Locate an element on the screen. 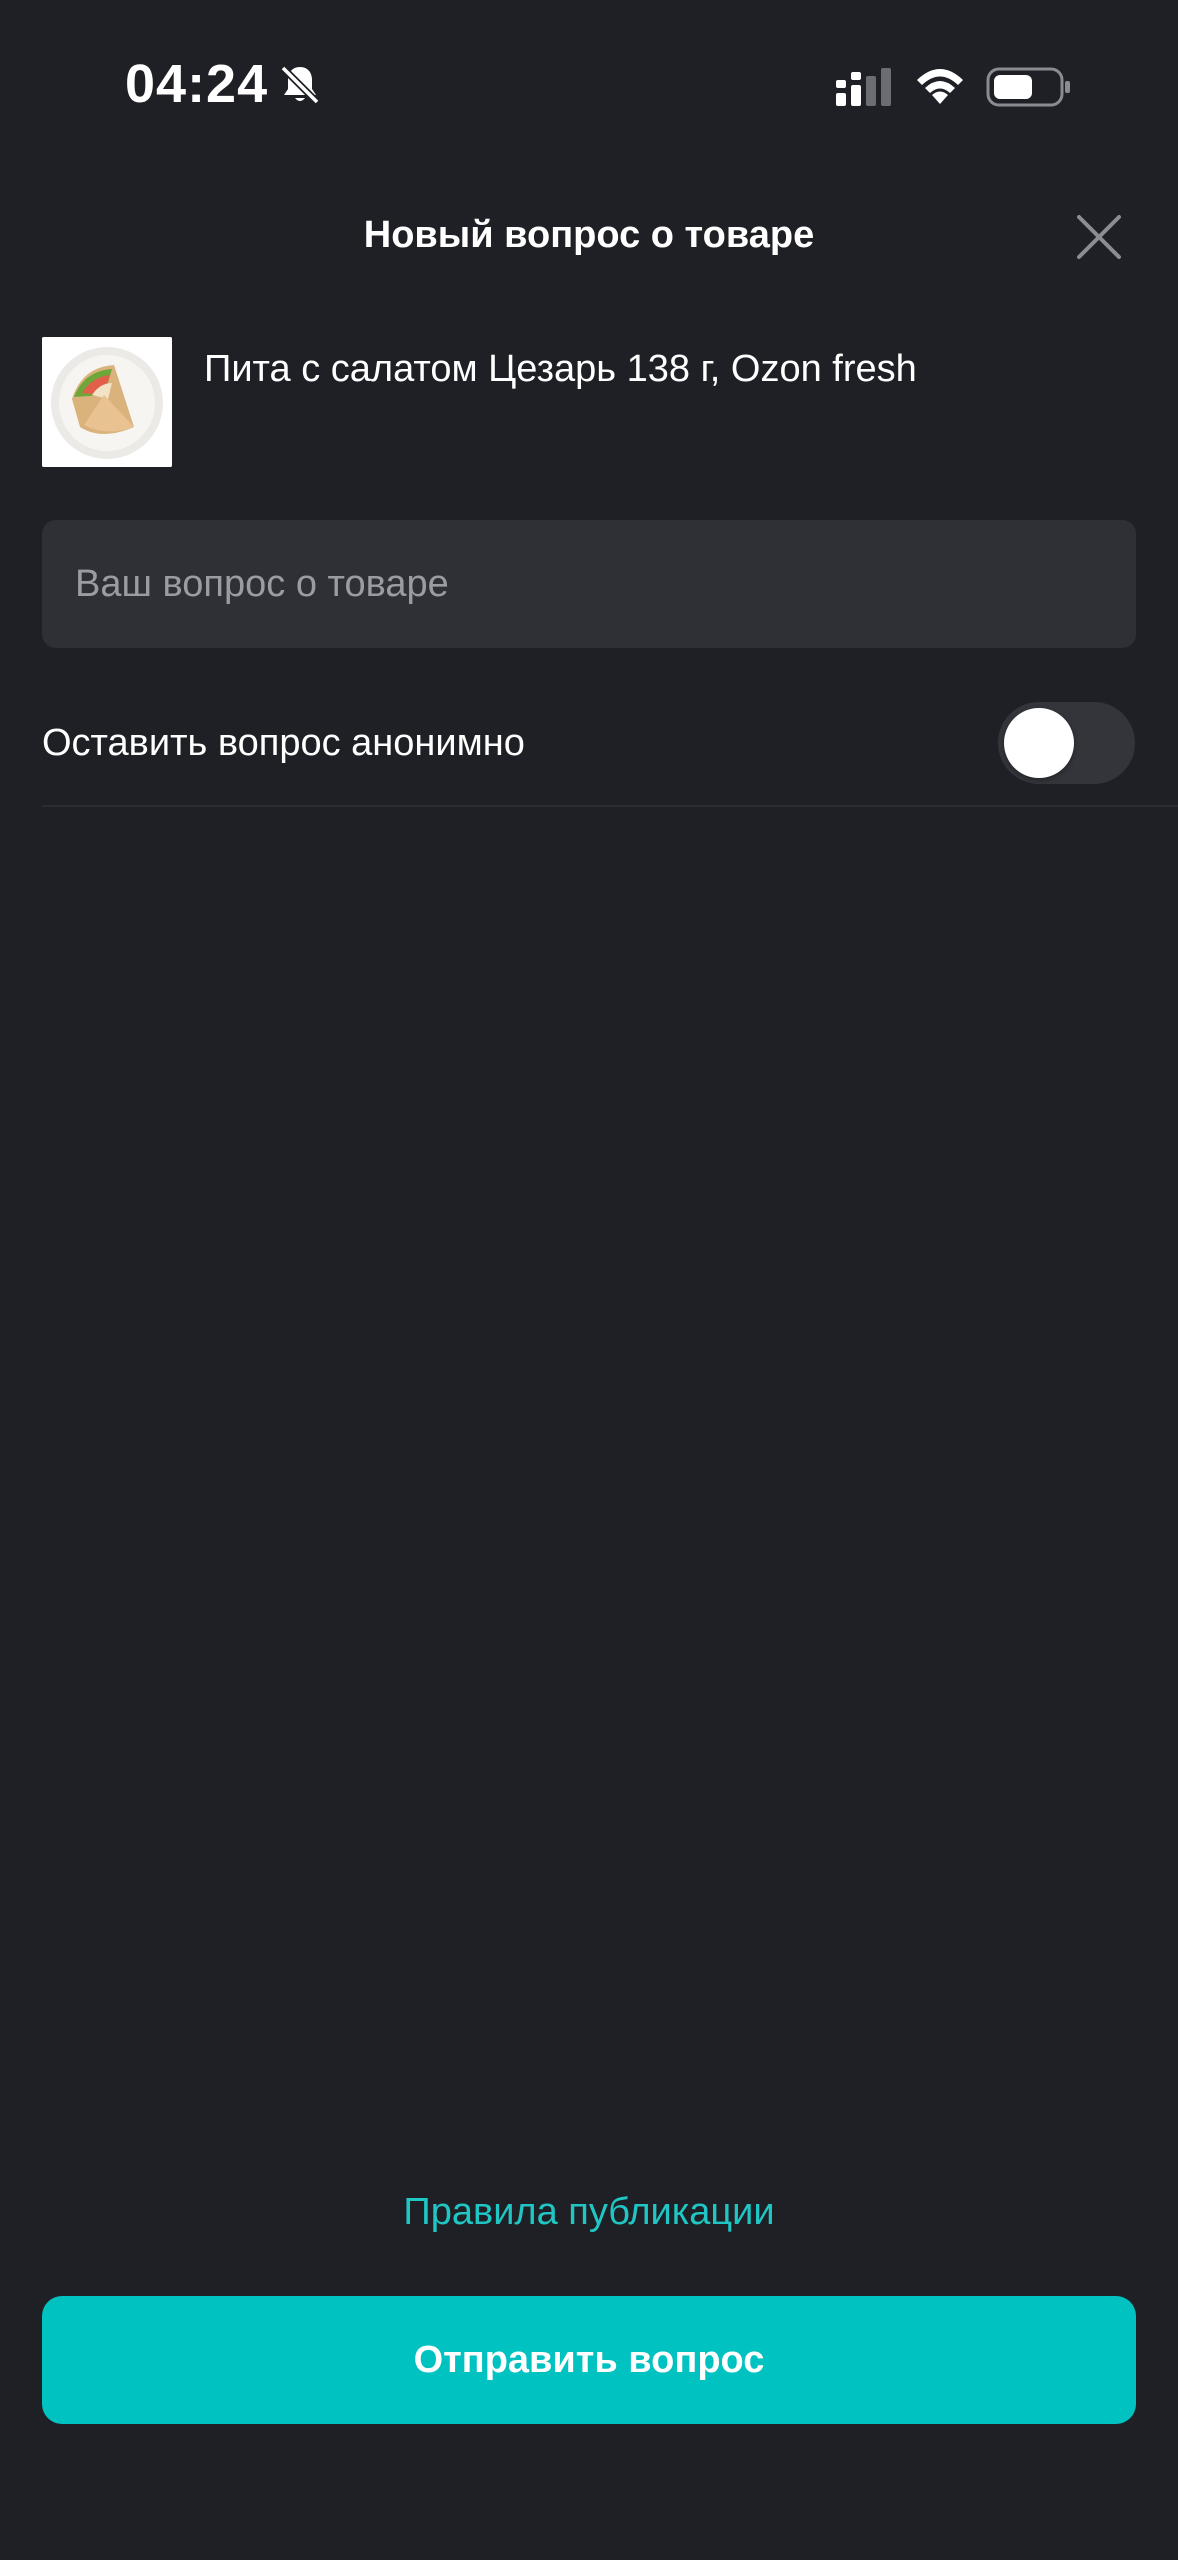 Image resolution: width=1178 pixels, height=2560 pixels. divider is located at coordinates (610, 806).